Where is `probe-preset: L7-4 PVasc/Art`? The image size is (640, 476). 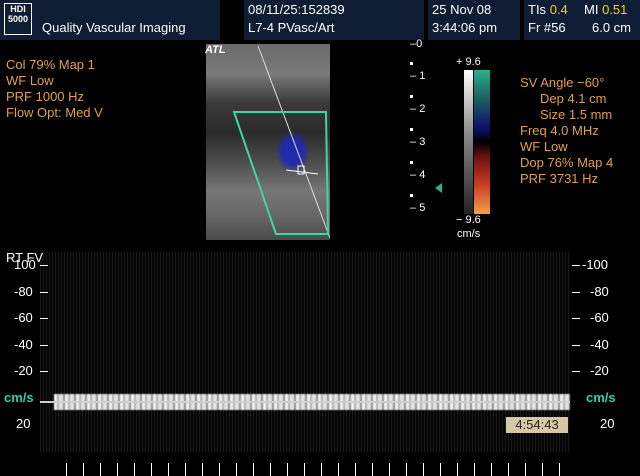
probe-preset: L7-4 PVasc/Art is located at coordinates (291, 27).